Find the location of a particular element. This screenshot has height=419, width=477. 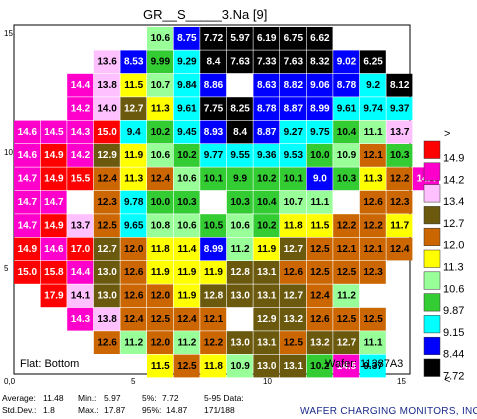

wafer-cell-value: 10.9 is located at coordinates (347, 155).